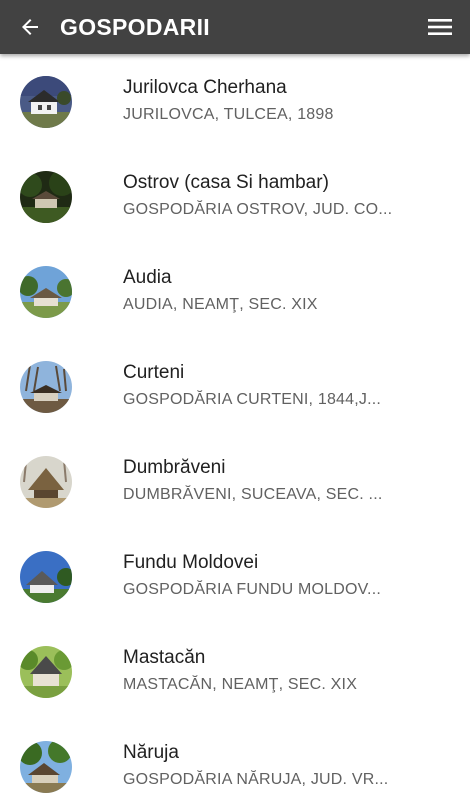 The image size is (470, 800). Describe the element at coordinates (235, 671) in the screenshot. I see `list-item: Mastacăn MASTACĂN, NEAMŢ, SEC. XIX` at that location.